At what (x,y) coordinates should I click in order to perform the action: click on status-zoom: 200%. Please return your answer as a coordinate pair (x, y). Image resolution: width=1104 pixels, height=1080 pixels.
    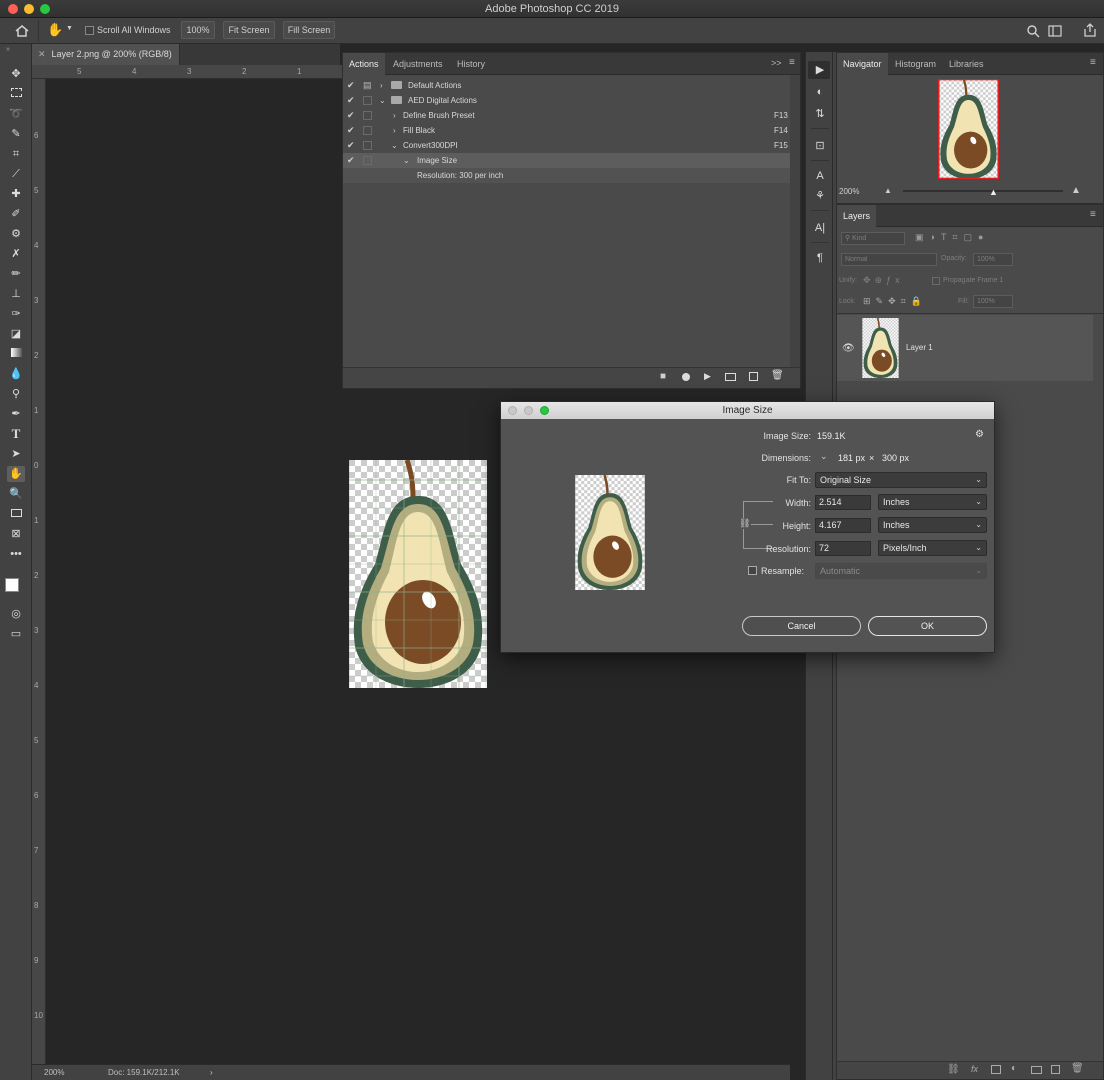
    Looking at the image, I should click on (54, 1072).